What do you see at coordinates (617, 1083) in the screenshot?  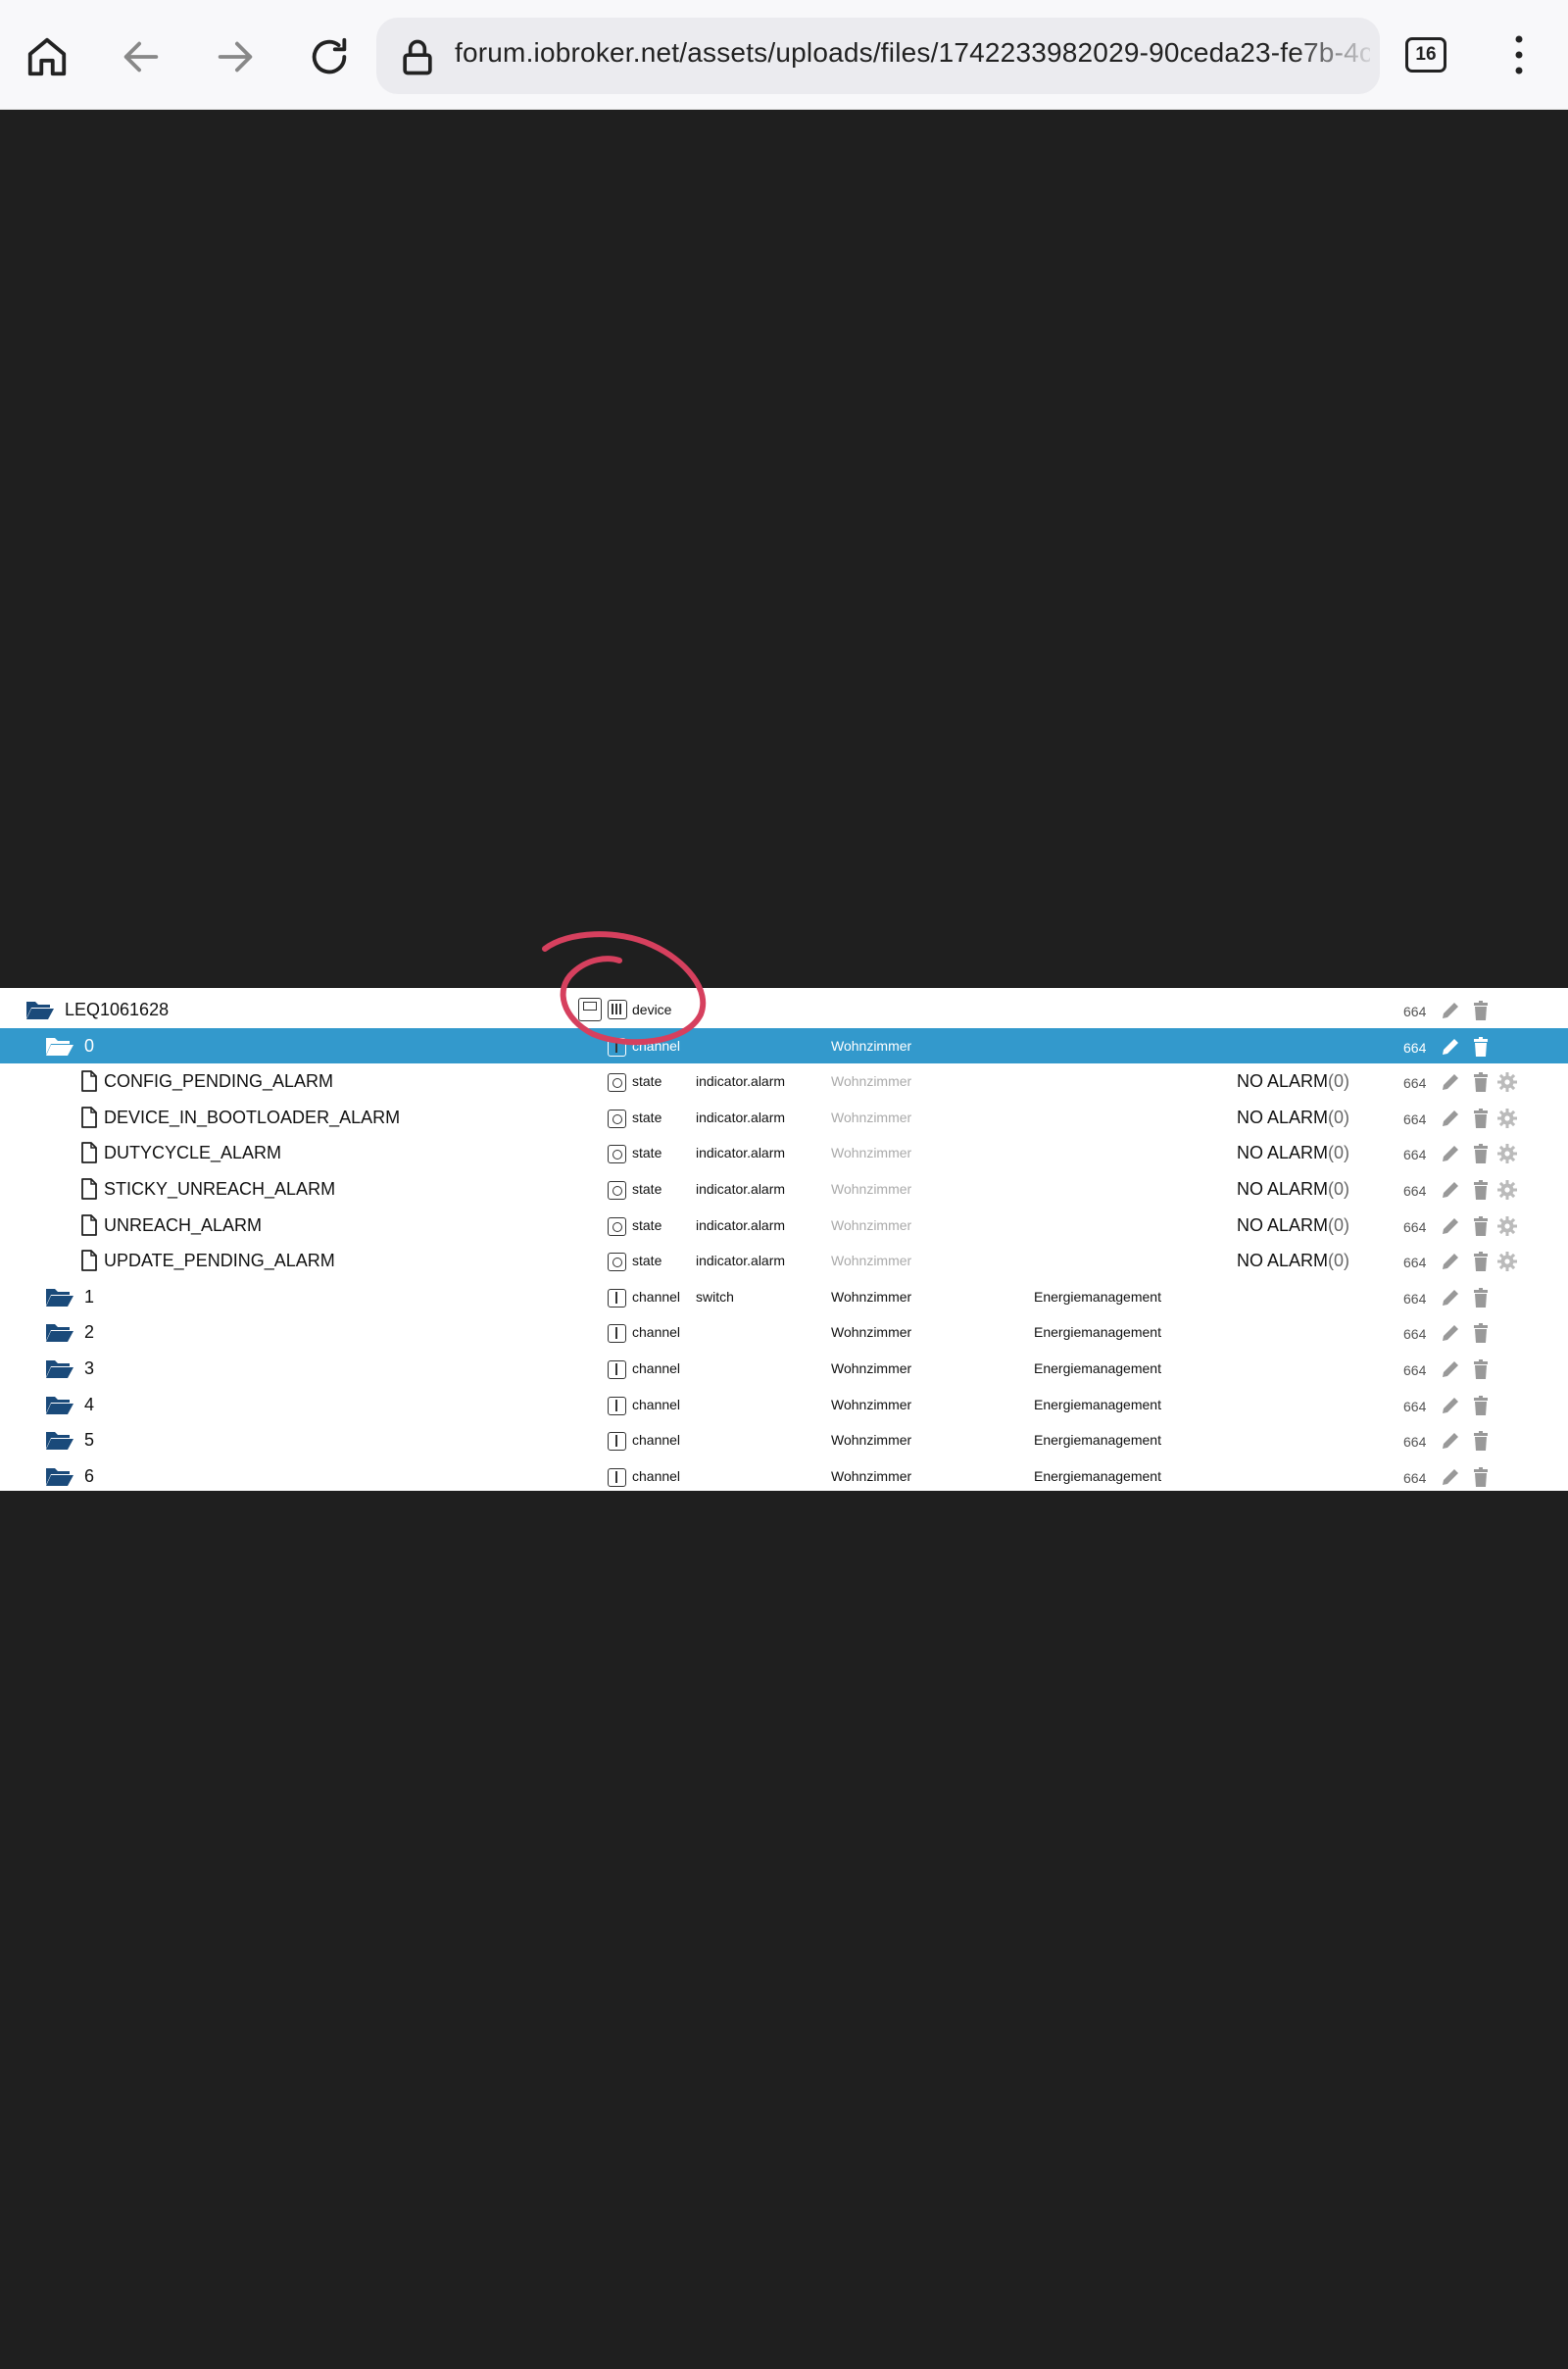 I see `state-type-icon` at bounding box center [617, 1083].